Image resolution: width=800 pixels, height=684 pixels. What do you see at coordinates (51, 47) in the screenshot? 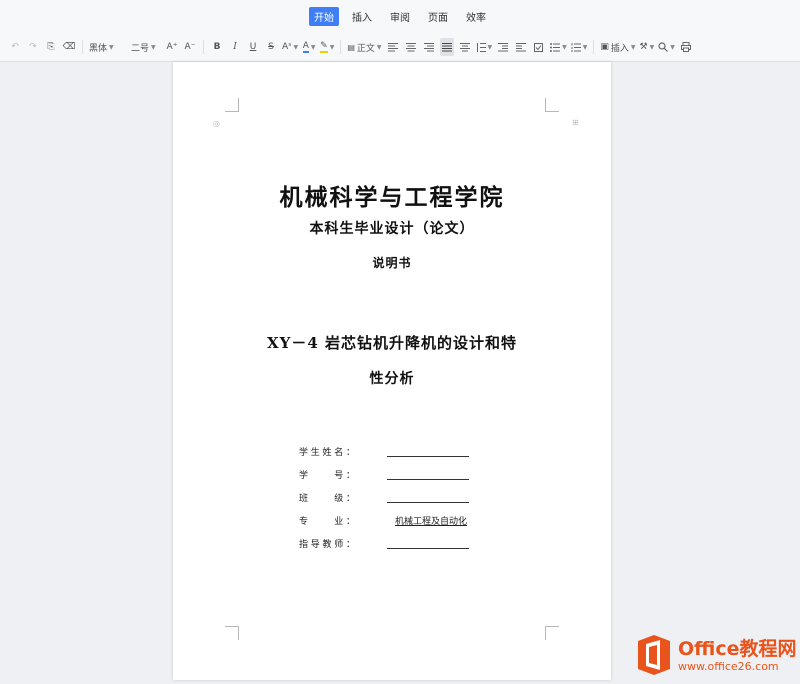
I see `format-painter-icon: ⎘` at bounding box center [51, 47].